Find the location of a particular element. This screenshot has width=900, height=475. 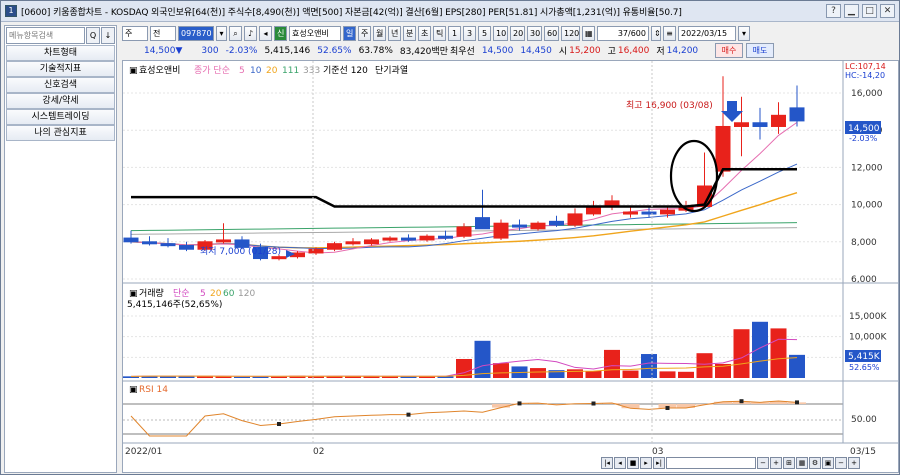

close-button: ✕ is located at coordinates (887, 11).